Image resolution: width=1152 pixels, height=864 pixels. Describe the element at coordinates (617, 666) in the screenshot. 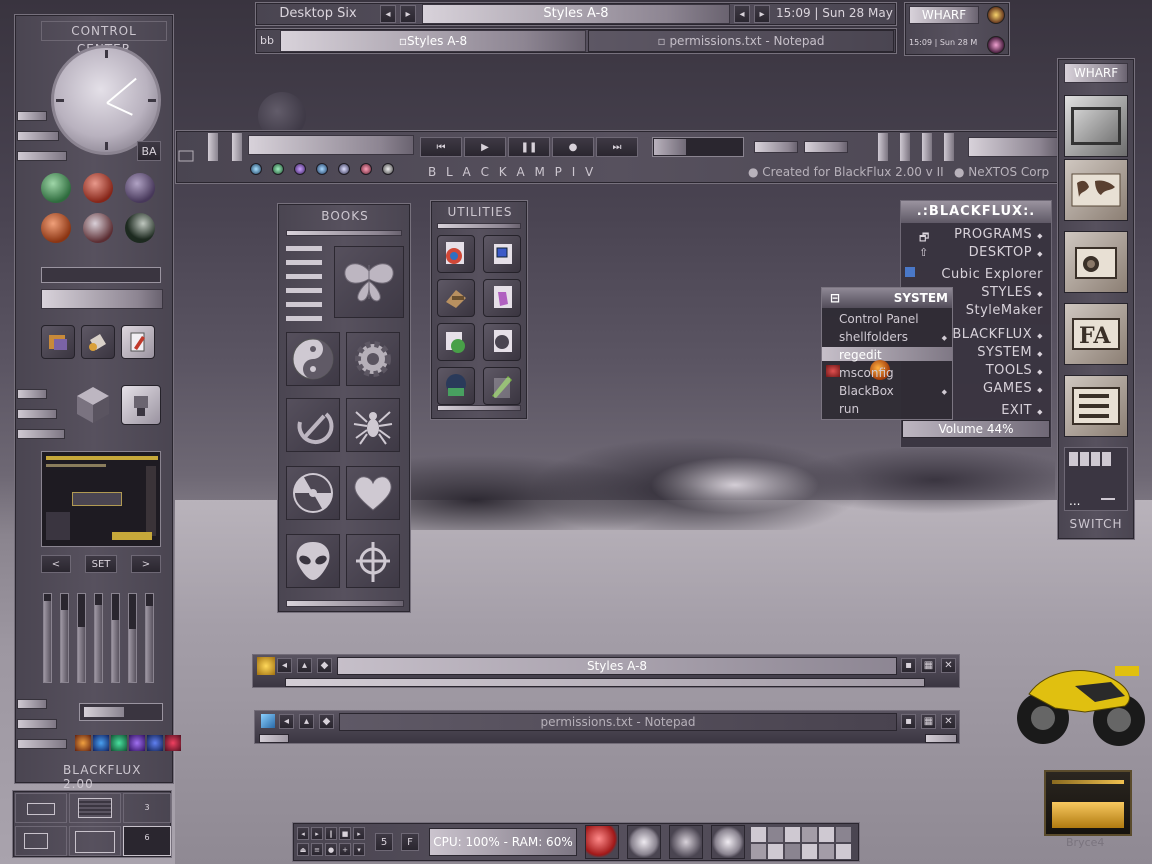

I see `window-title: Styles A-8` at that location.